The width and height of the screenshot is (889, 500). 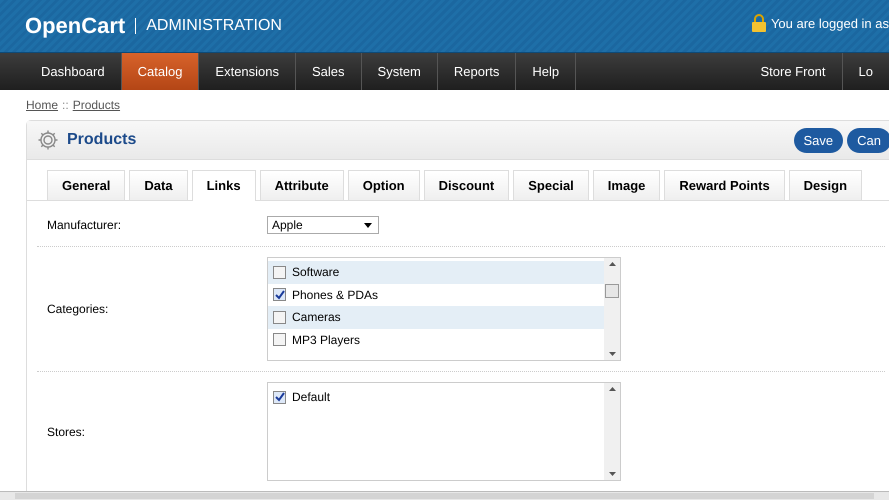 I want to click on category-label: Phones & PDAs, so click(x=335, y=295).